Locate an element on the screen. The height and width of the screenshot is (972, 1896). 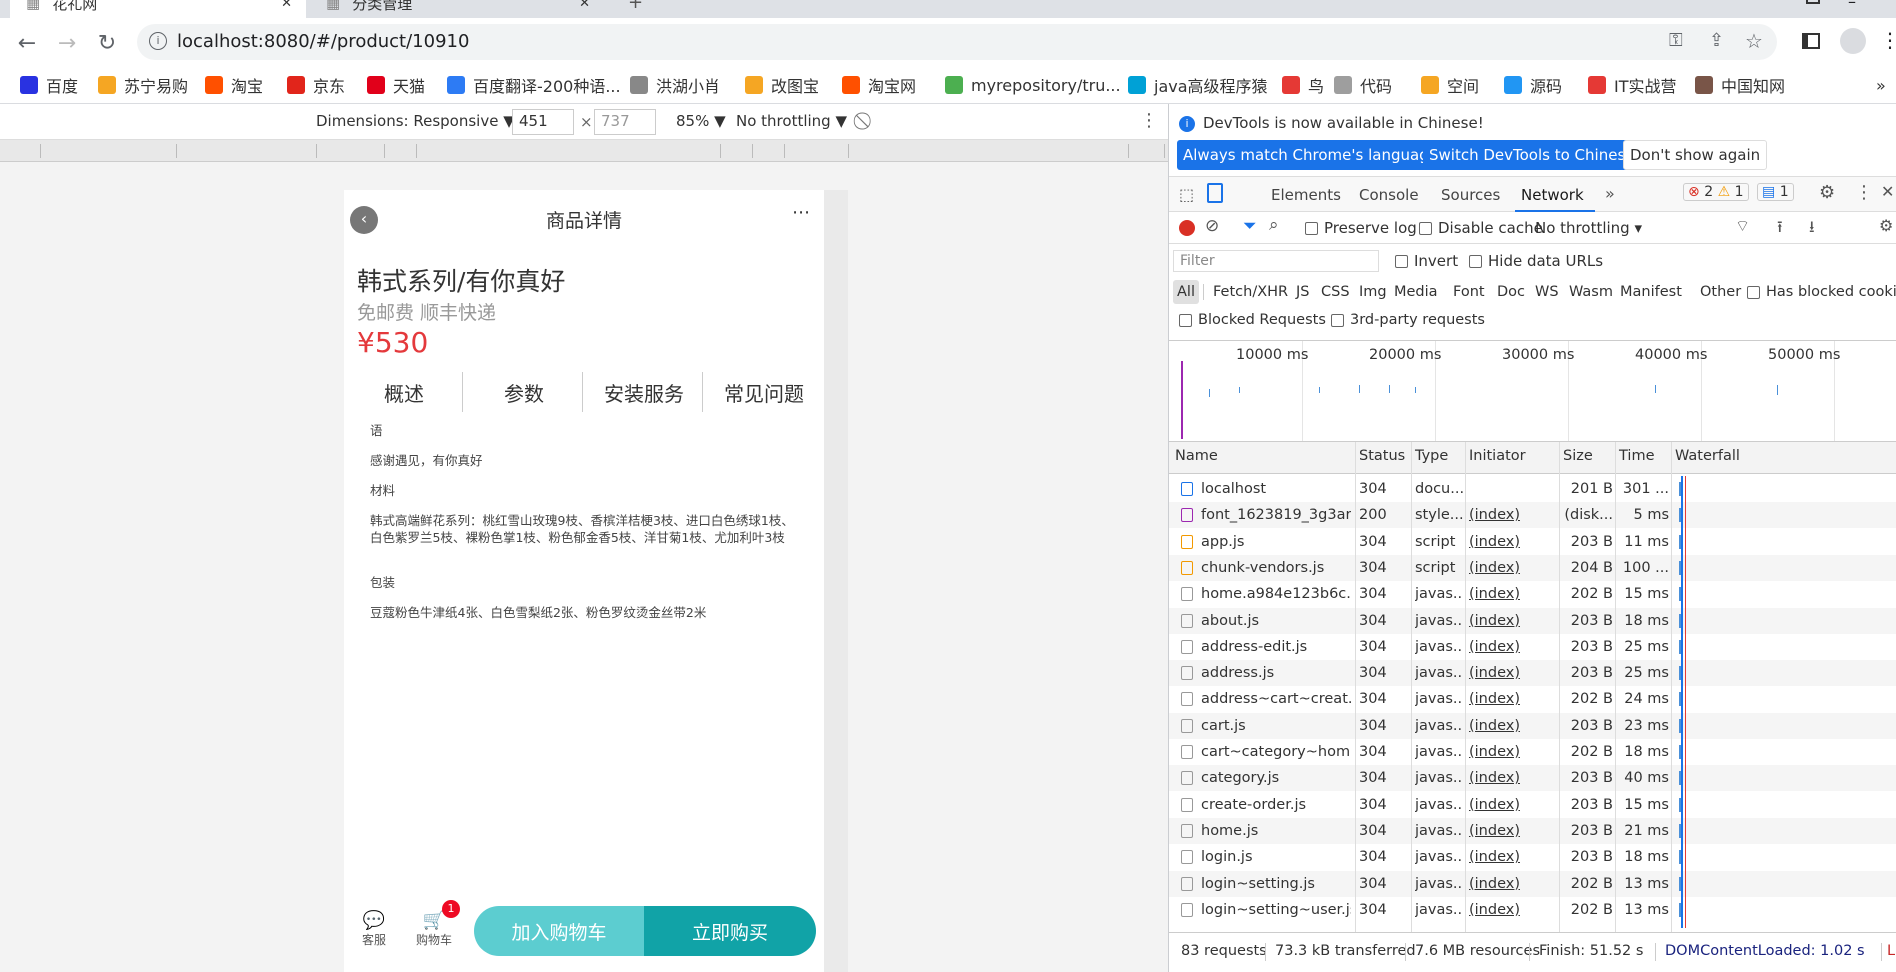
chrome-menu-icon: ⋮ is located at coordinates (1888, 40).